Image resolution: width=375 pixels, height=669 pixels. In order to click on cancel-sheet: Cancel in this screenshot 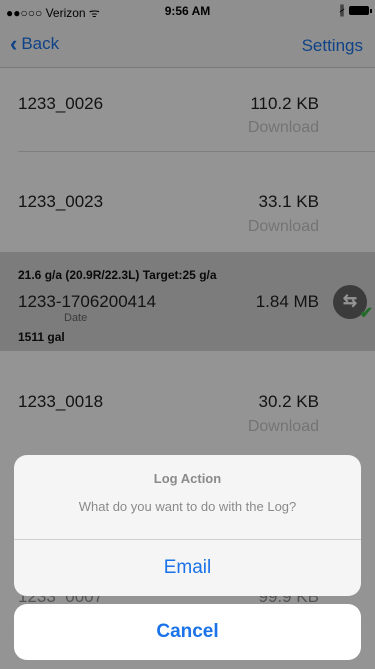, I will do `click(187, 632)`.